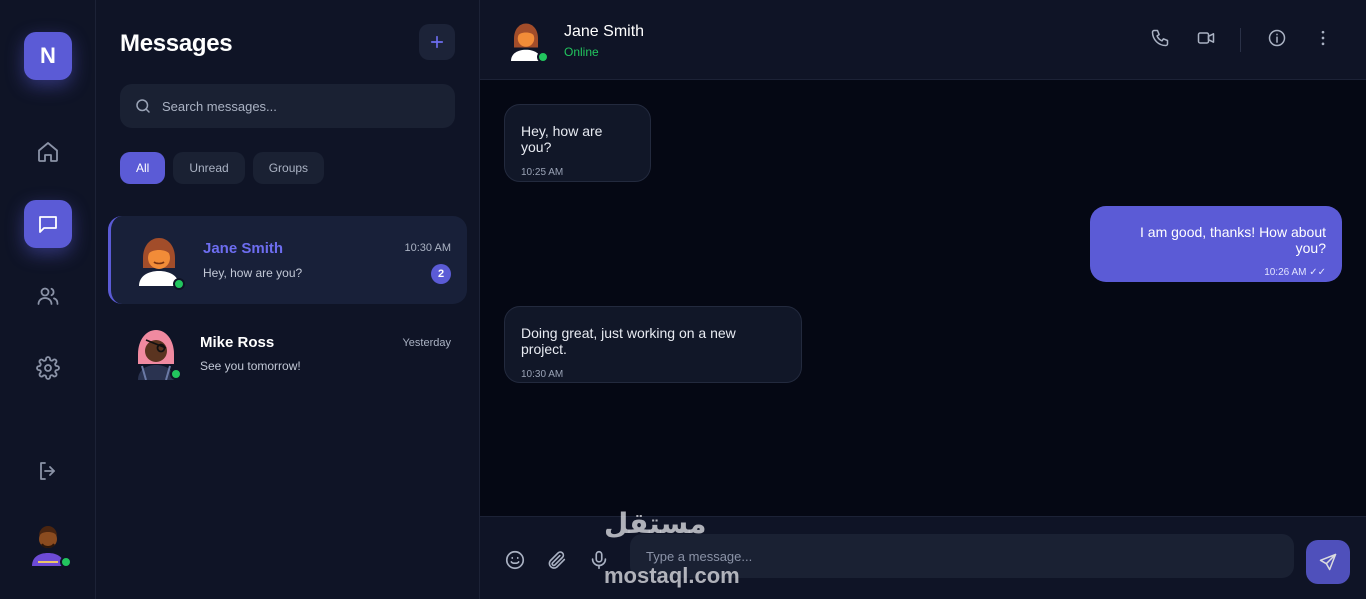  Describe the element at coordinates (176, 43) in the screenshot. I see `page-title: Messages` at that location.